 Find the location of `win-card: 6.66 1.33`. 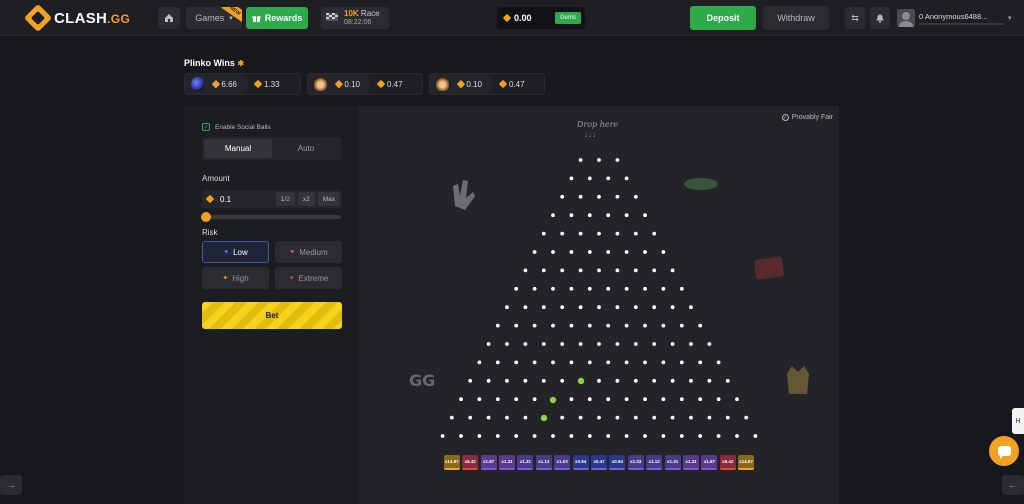

win-card: 6.66 1.33 is located at coordinates (242, 84).